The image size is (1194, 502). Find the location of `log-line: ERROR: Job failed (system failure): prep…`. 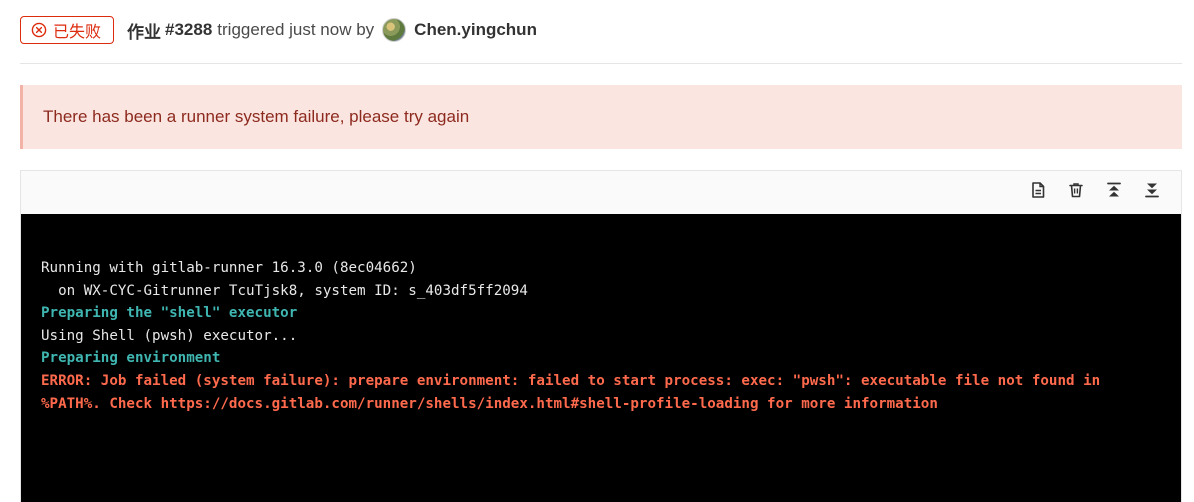

log-line: ERROR: Job failed (system failure): prep… is located at coordinates (571, 380).